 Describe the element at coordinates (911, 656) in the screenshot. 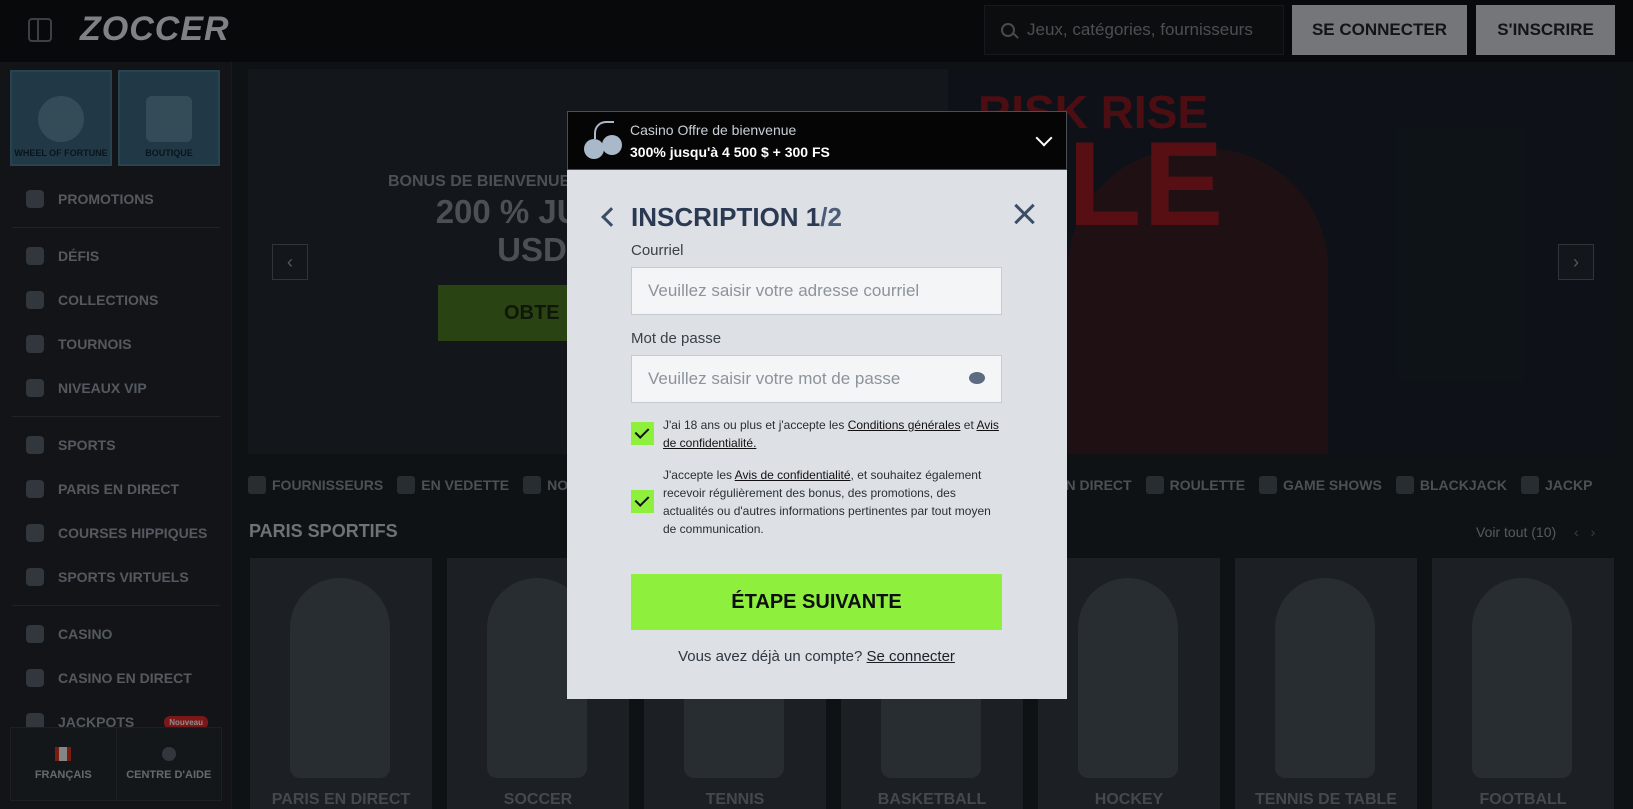

I see `login-link: Se connecter` at that location.